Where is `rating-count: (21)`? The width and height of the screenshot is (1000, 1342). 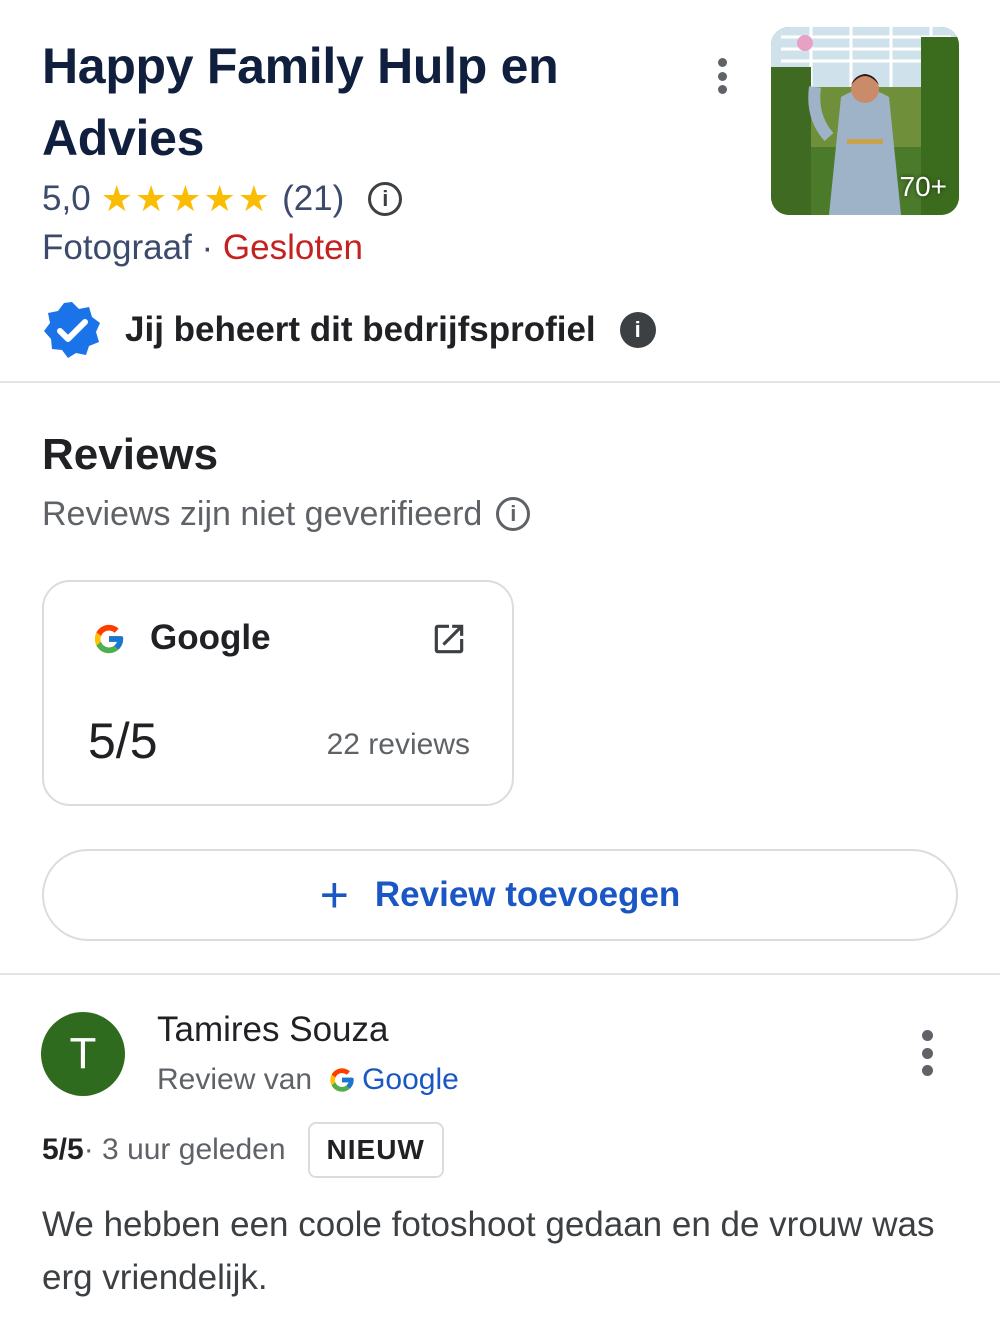 rating-count: (21) is located at coordinates (313, 199).